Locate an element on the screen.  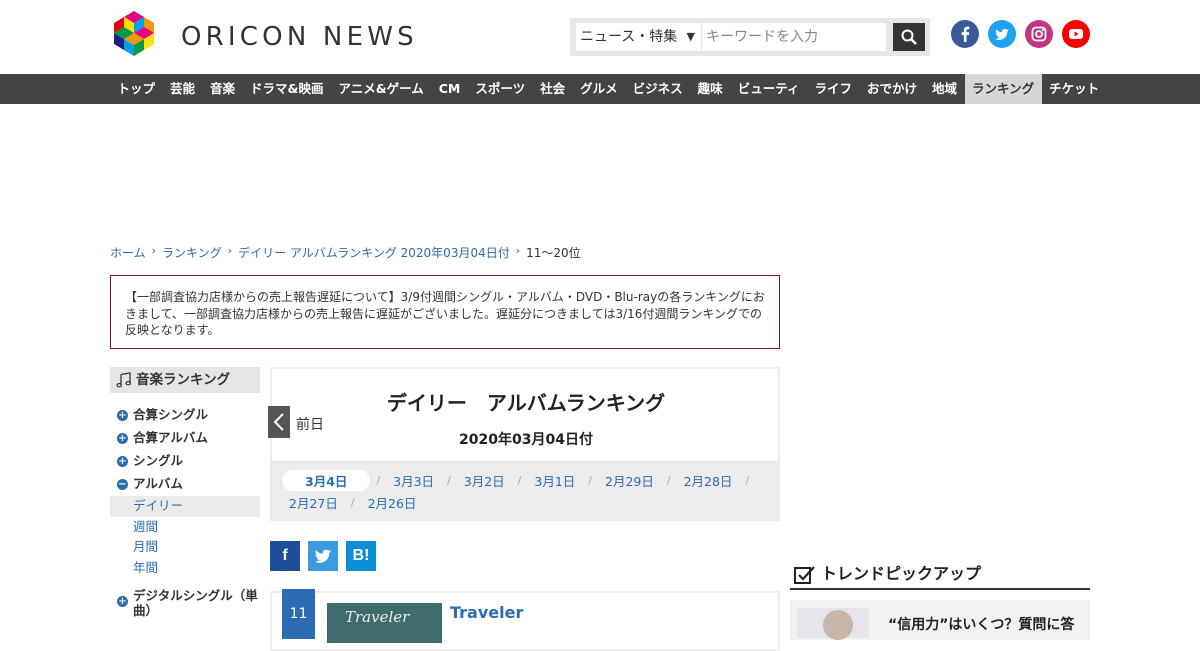
nav-item-11: ビューティ is located at coordinates (768, 89).